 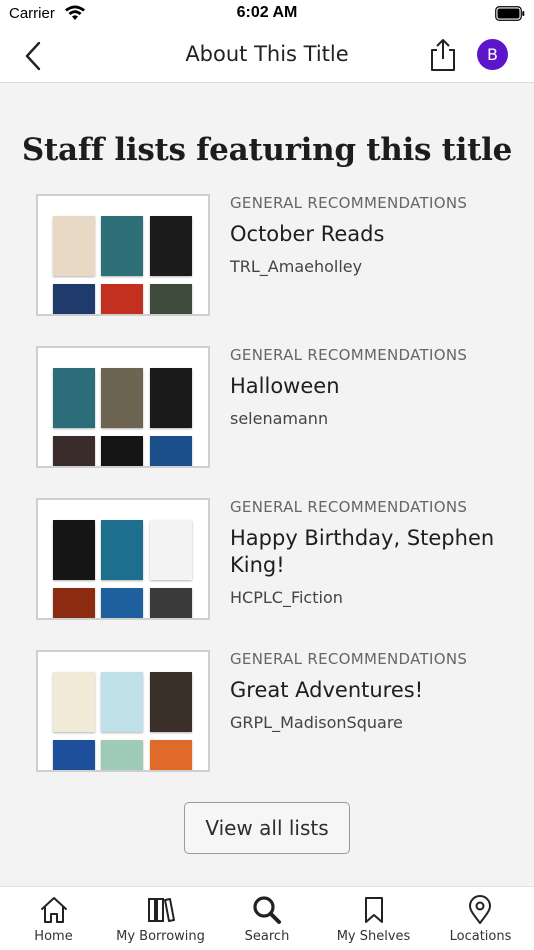 I want to click on share-icon, so click(x=443, y=55).